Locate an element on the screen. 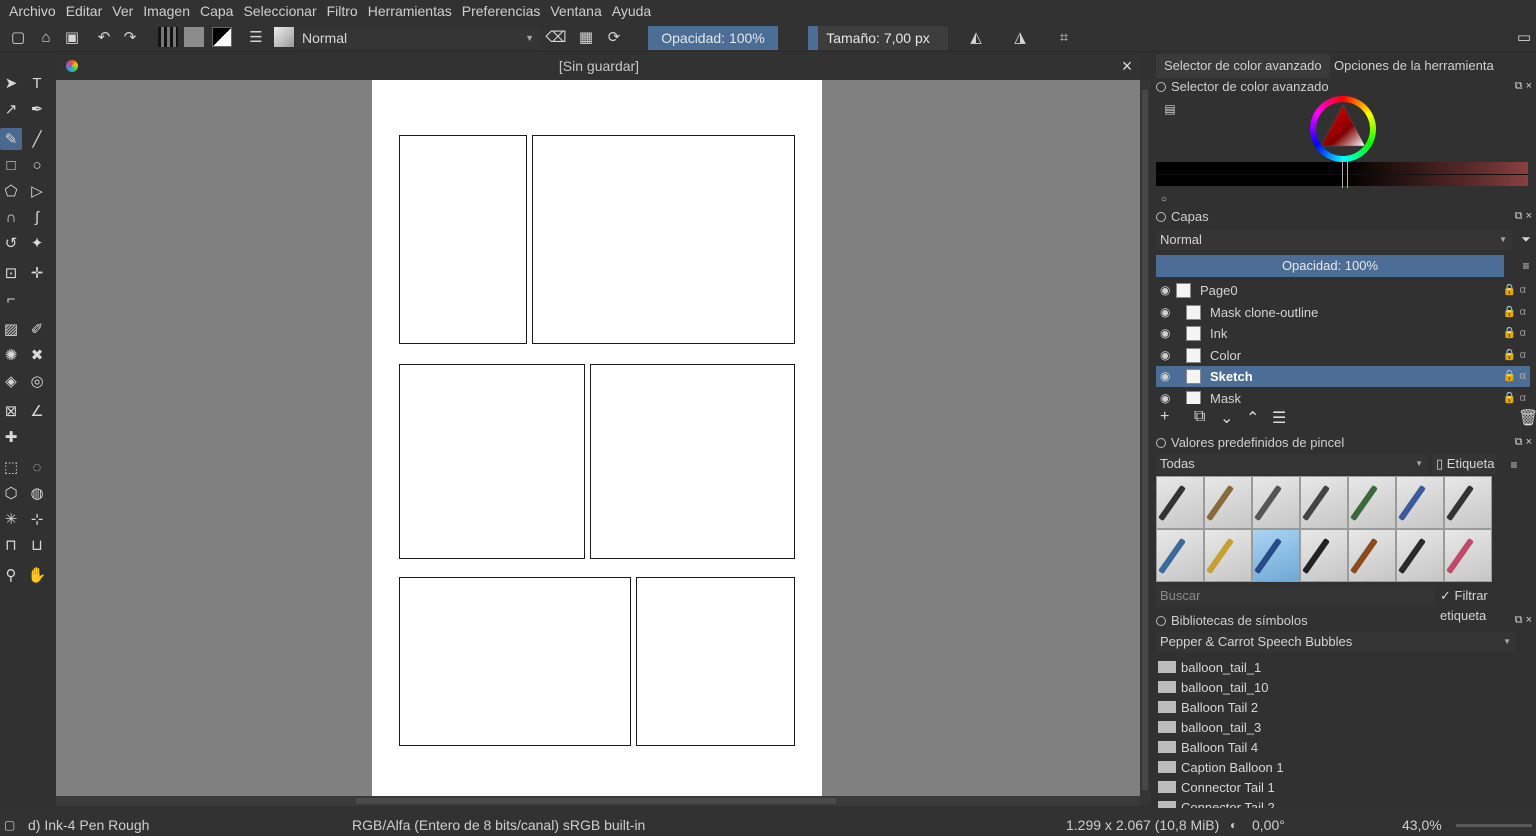 This screenshot has width=1536, height=836. fill-tool-icon: ◈ is located at coordinates (11, 381).